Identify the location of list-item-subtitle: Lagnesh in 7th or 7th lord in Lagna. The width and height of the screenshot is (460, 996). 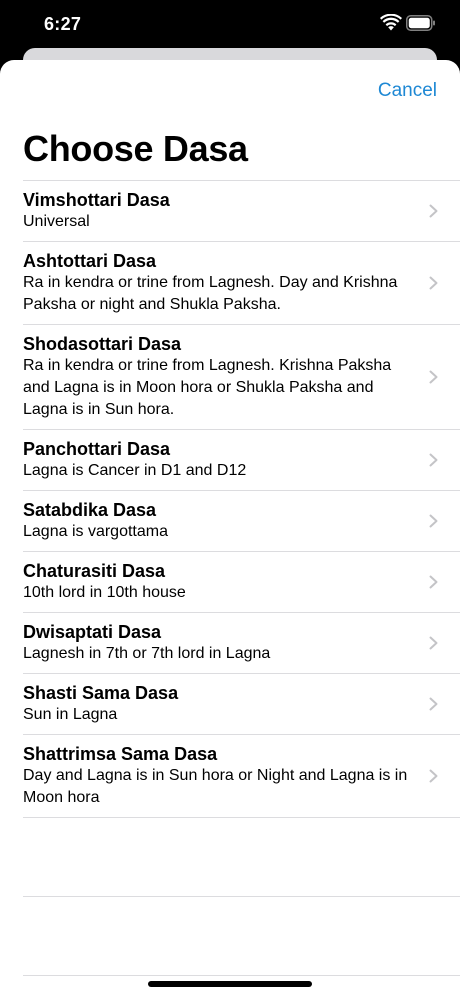
(147, 653).